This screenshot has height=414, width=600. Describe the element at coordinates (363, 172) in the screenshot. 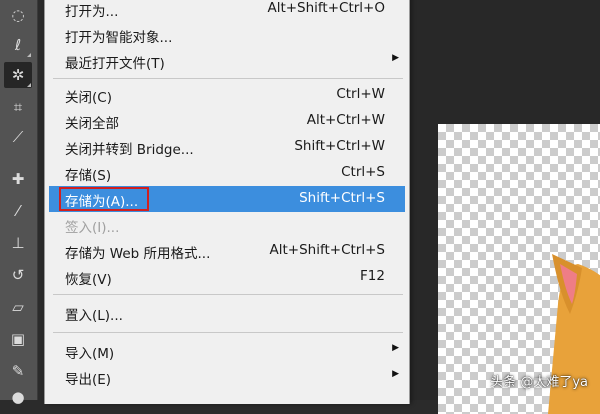

I see `menu-item-shortcut: Ctrl+S` at that location.